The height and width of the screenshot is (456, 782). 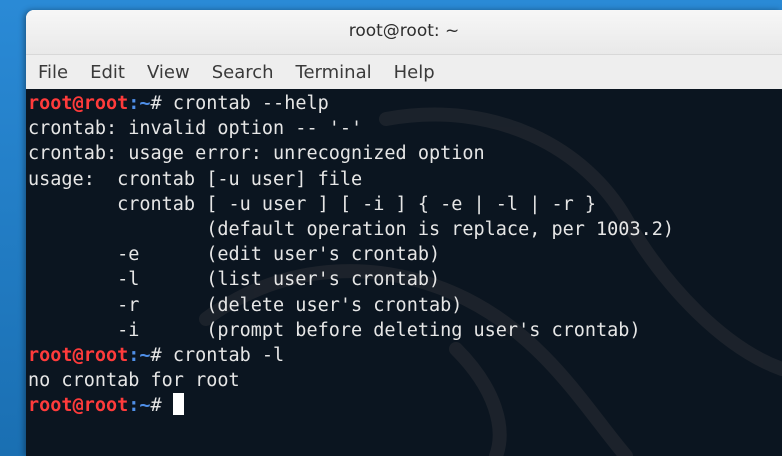 What do you see at coordinates (234, 255) in the screenshot?
I see `output-line: -e (edit user's crontab)` at bounding box center [234, 255].